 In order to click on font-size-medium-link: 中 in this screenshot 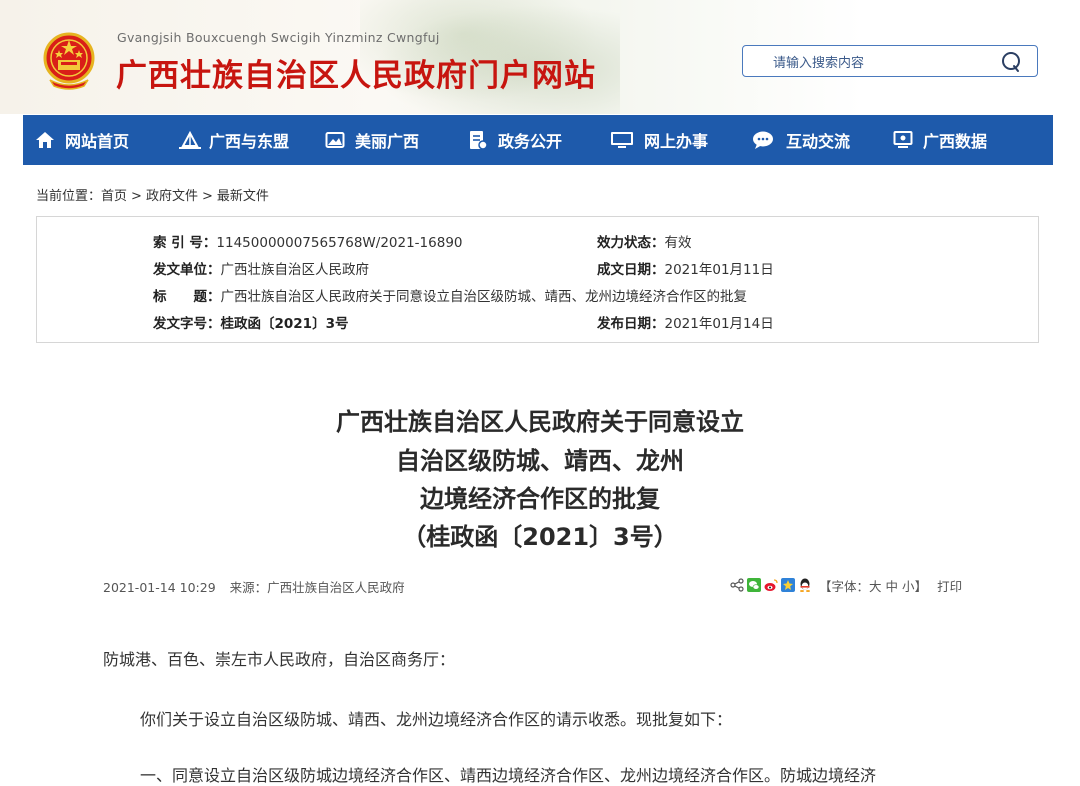, I will do `click(892, 585)`.